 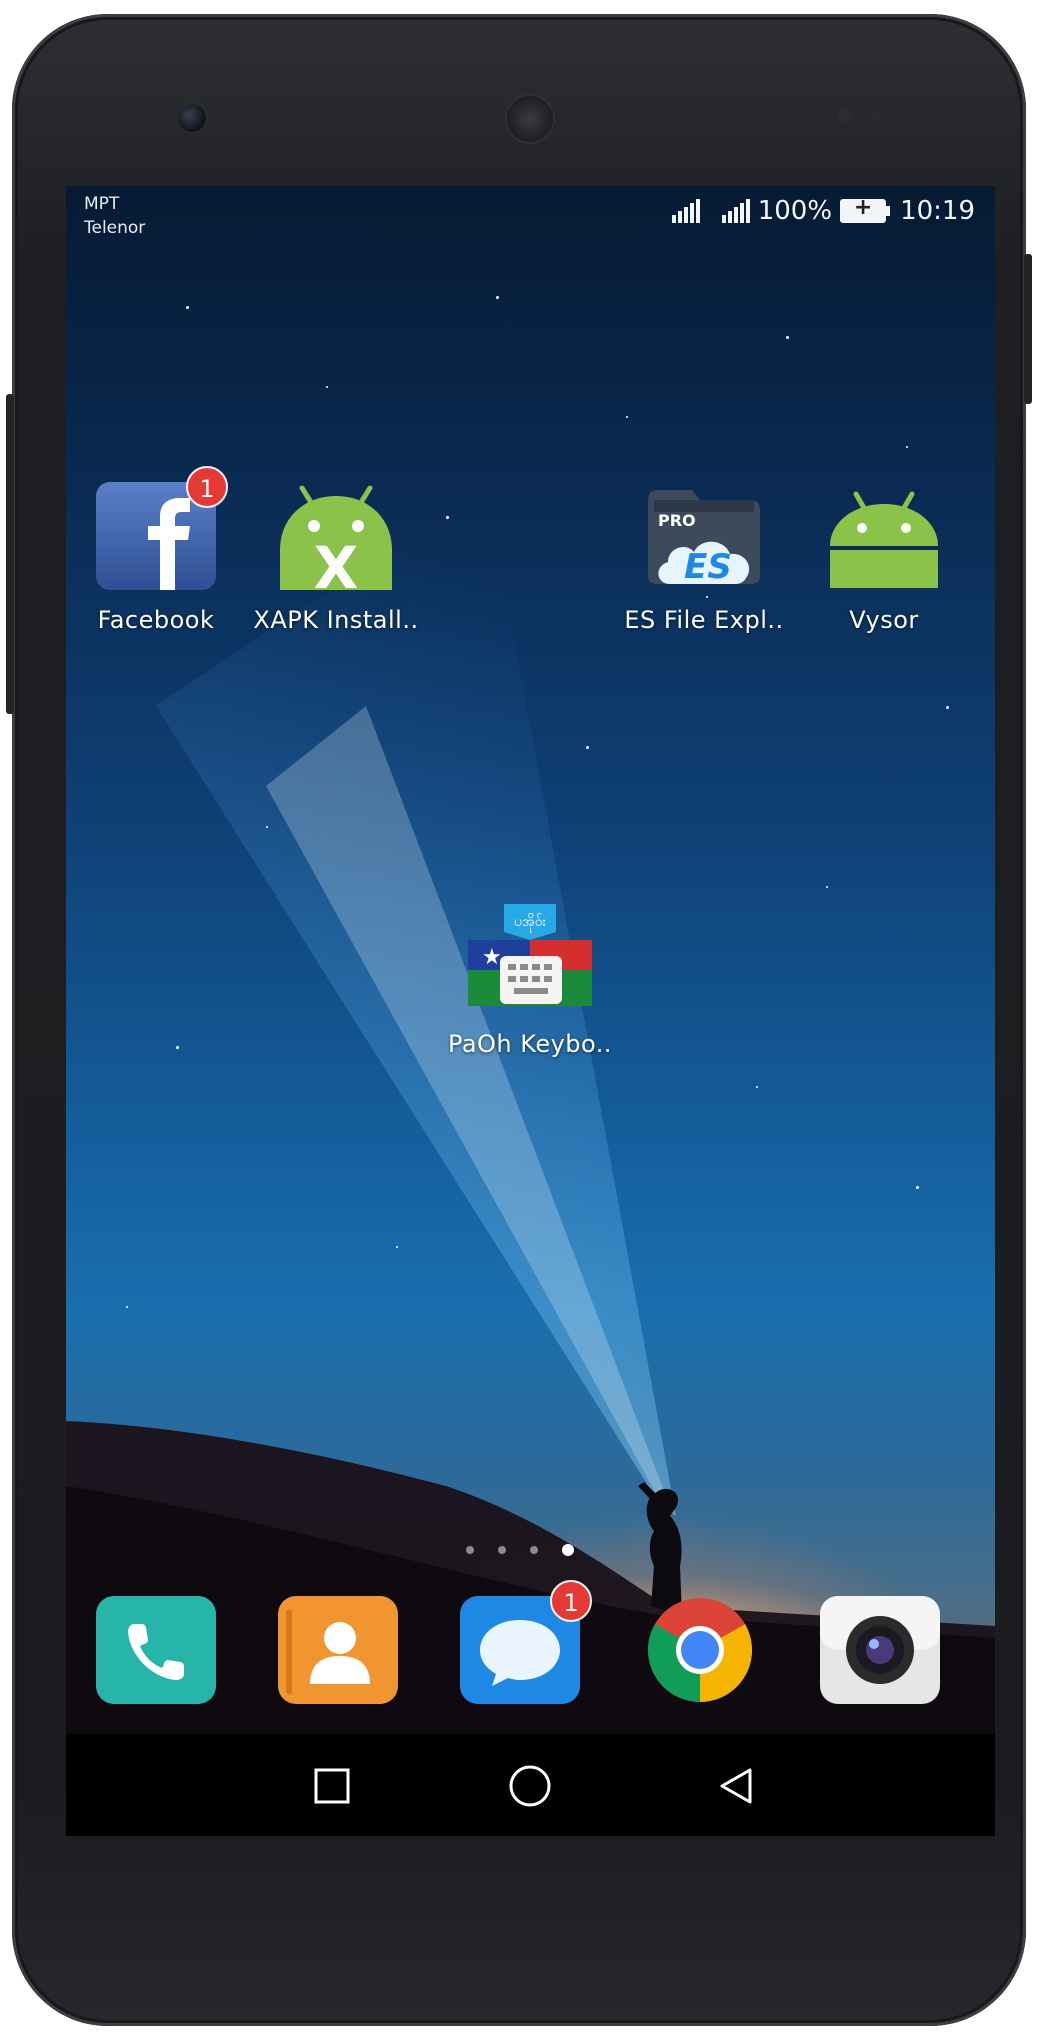 I want to click on navigation-bar, so click(x=530, y=1785).